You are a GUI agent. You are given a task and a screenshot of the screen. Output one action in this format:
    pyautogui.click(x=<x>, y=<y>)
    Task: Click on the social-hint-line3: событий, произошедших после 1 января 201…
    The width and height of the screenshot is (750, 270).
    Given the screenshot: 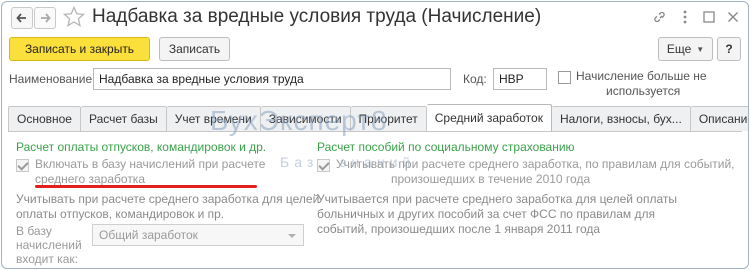 What is the action you would take?
    pyautogui.click(x=459, y=229)
    